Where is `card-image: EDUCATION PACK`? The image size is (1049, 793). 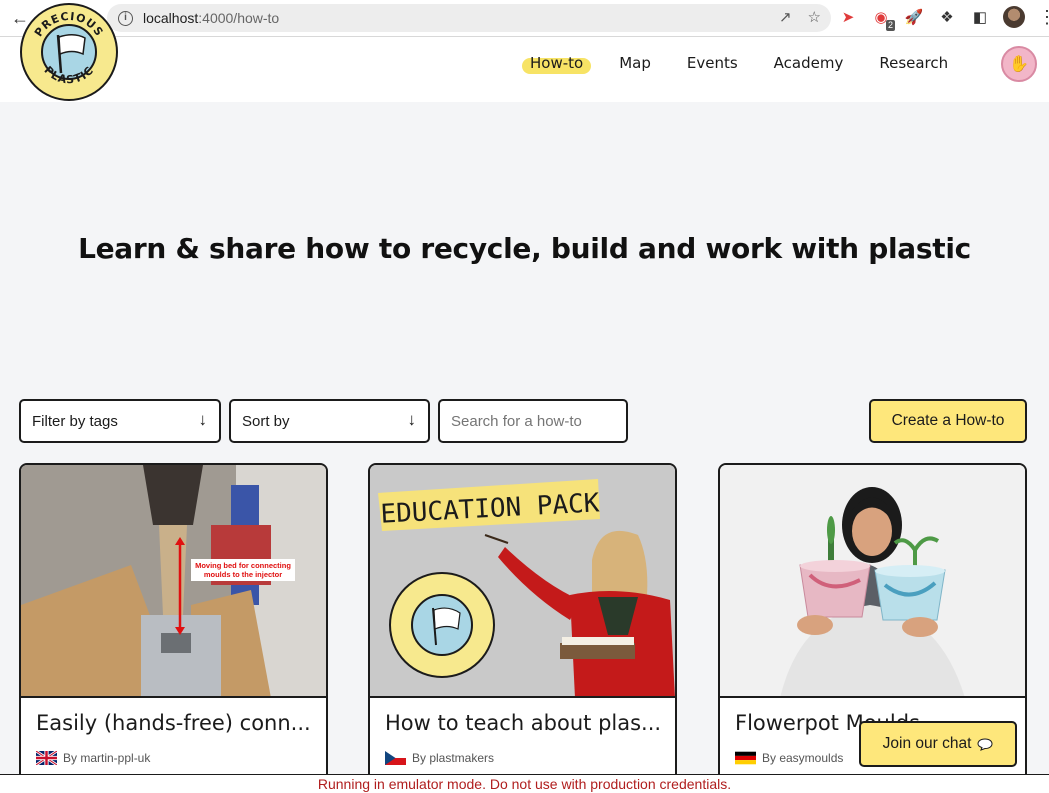 card-image: EDUCATION PACK is located at coordinates (522, 581).